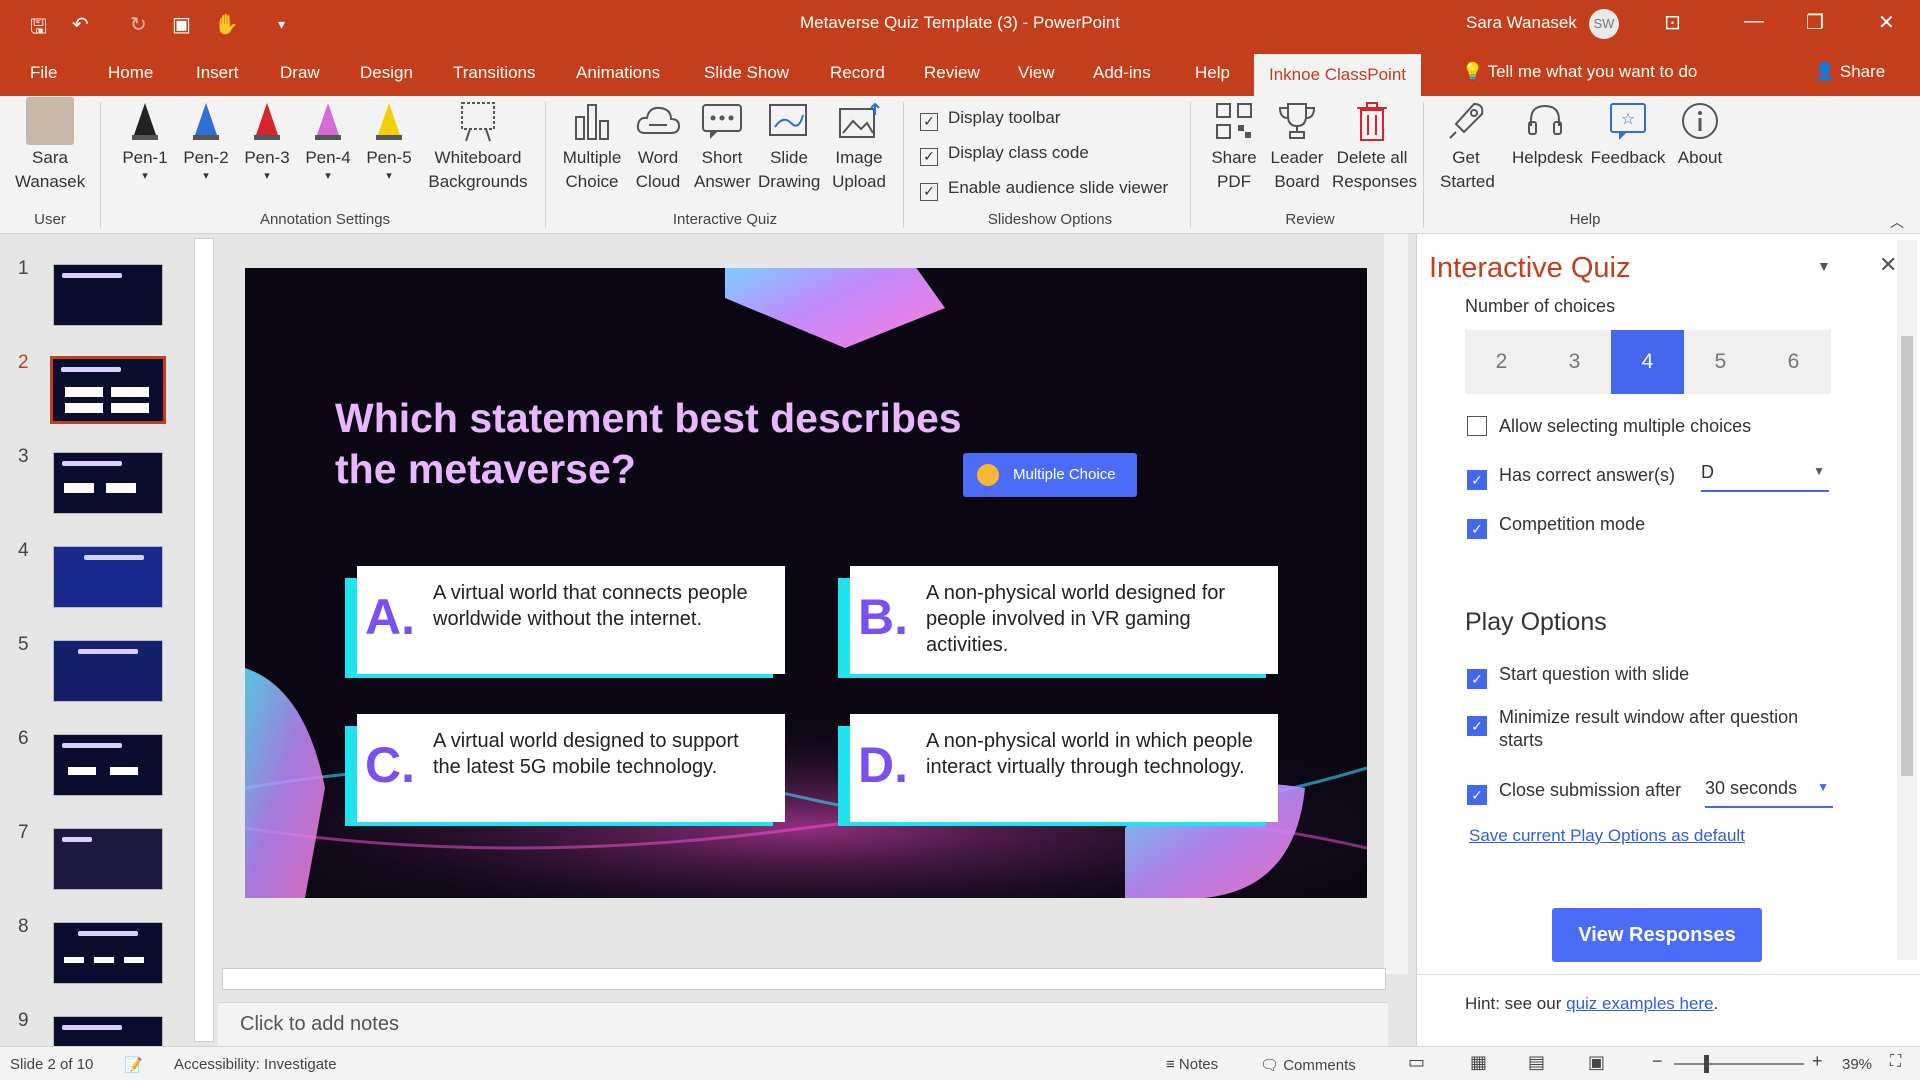 The height and width of the screenshot is (1080, 1920). I want to click on drawing-icon, so click(788, 120).